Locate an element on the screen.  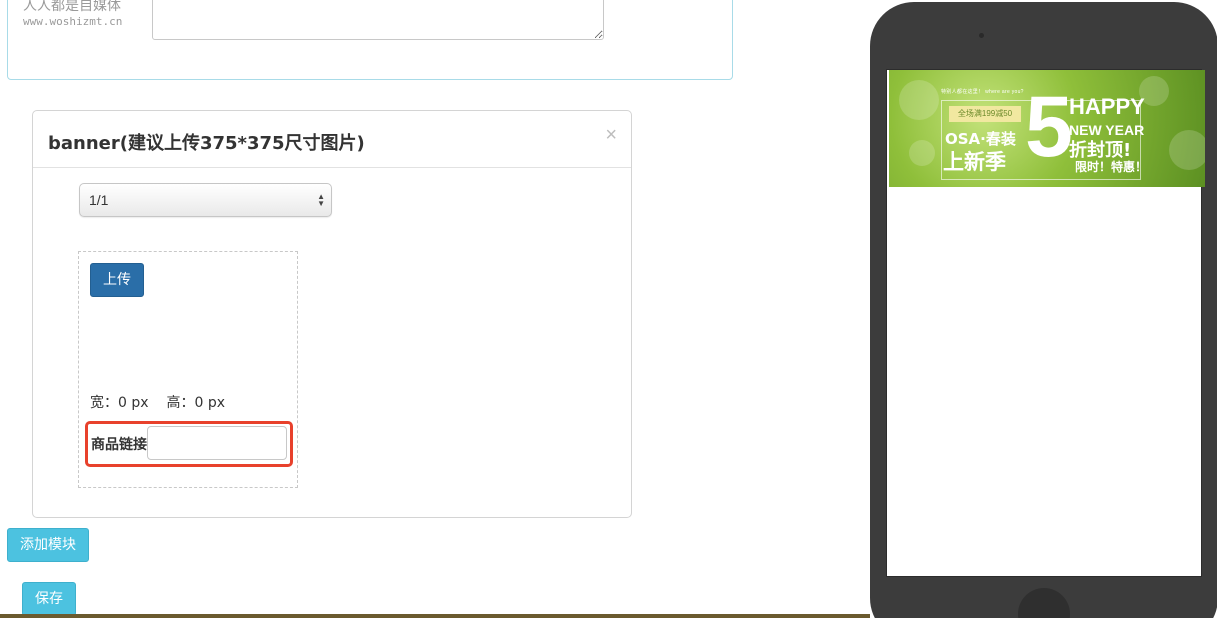
product-link-input is located at coordinates (217, 443).